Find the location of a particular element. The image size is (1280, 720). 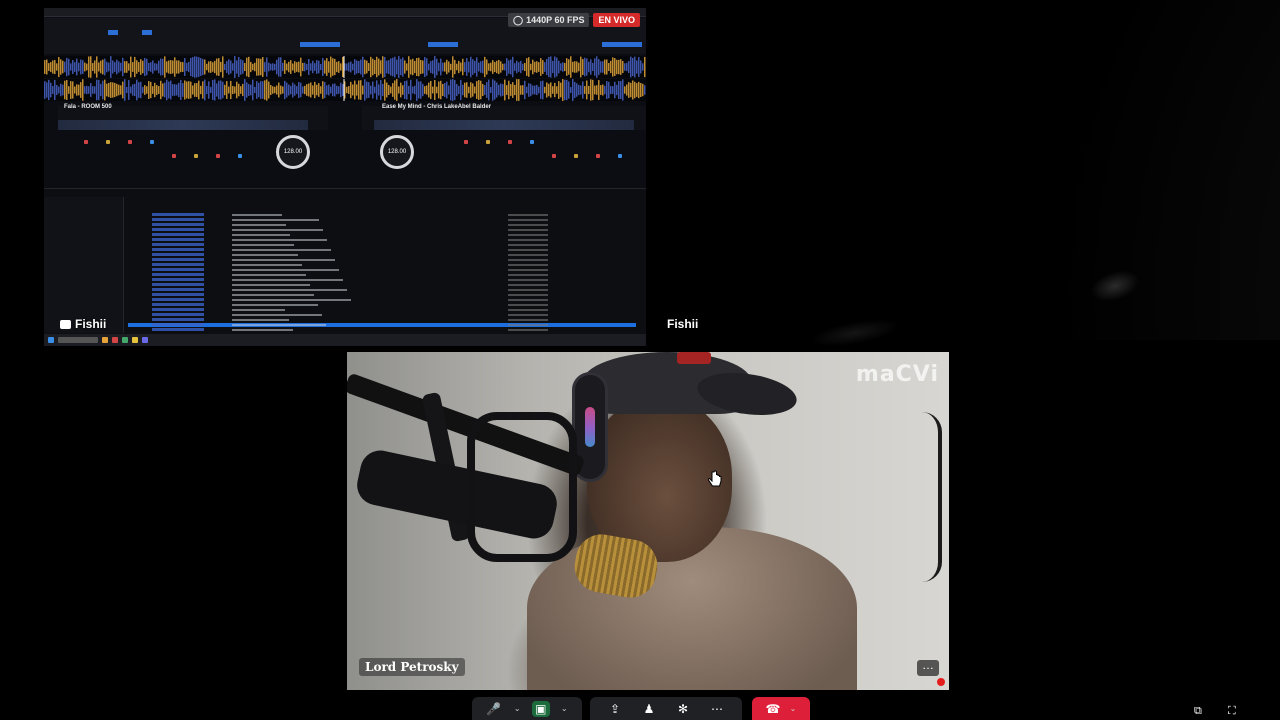

deck-b-jog-wheel: 128.00 is located at coordinates (397, 152).